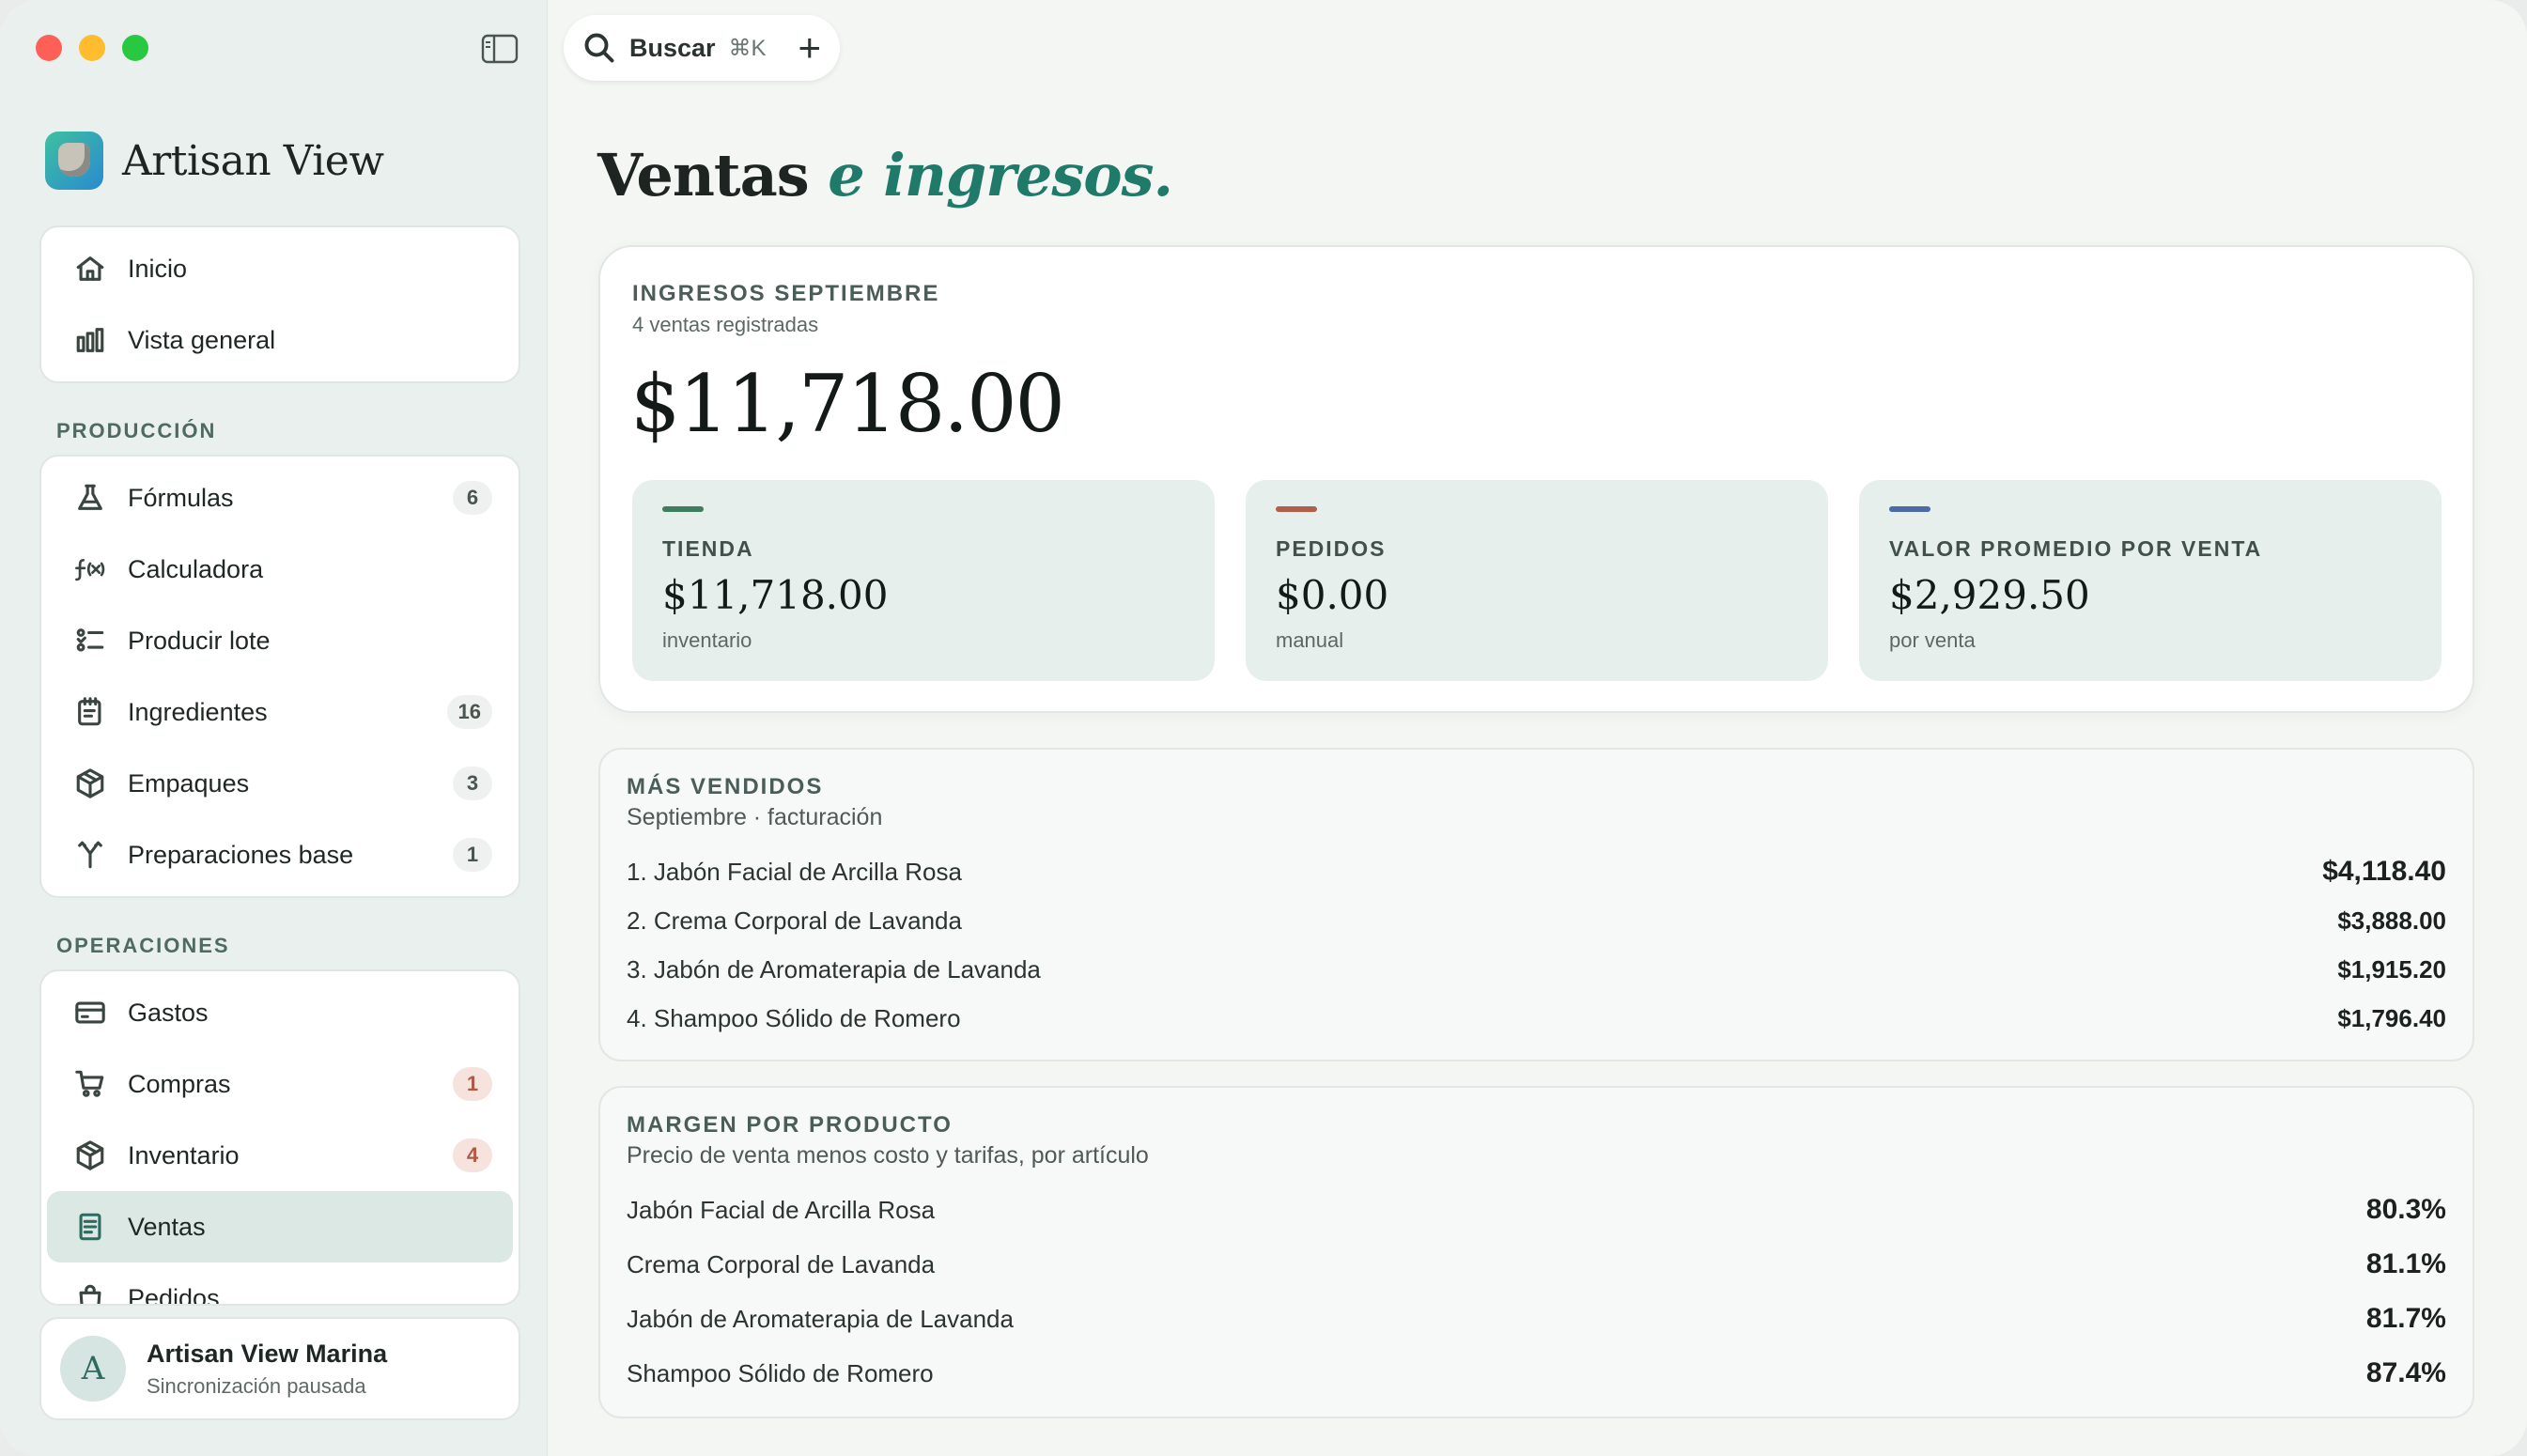 The image size is (2527, 1456). Describe the element at coordinates (280, 1012) in the screenshot. I see `sidebar-item-gastos: Gastos` at that location.